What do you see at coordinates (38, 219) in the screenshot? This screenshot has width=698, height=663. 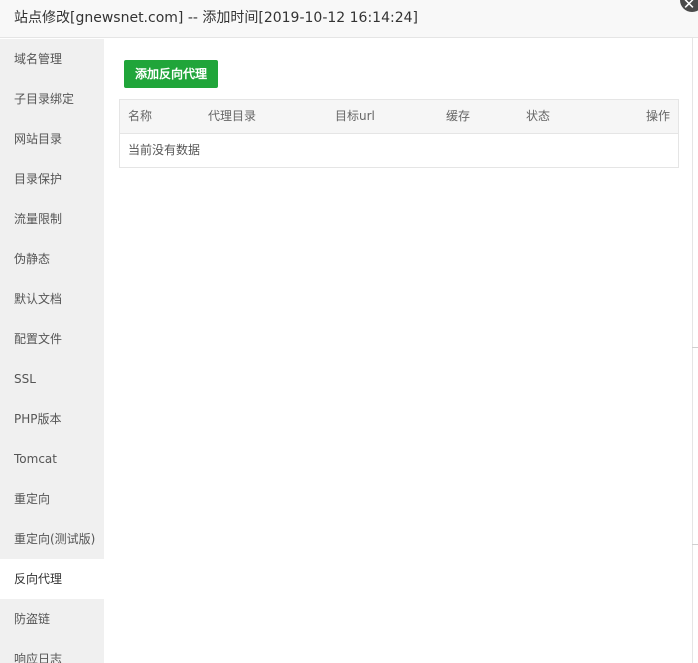 I see `sidebar-item-label: 流量限制` at bounding box center [38, 219].